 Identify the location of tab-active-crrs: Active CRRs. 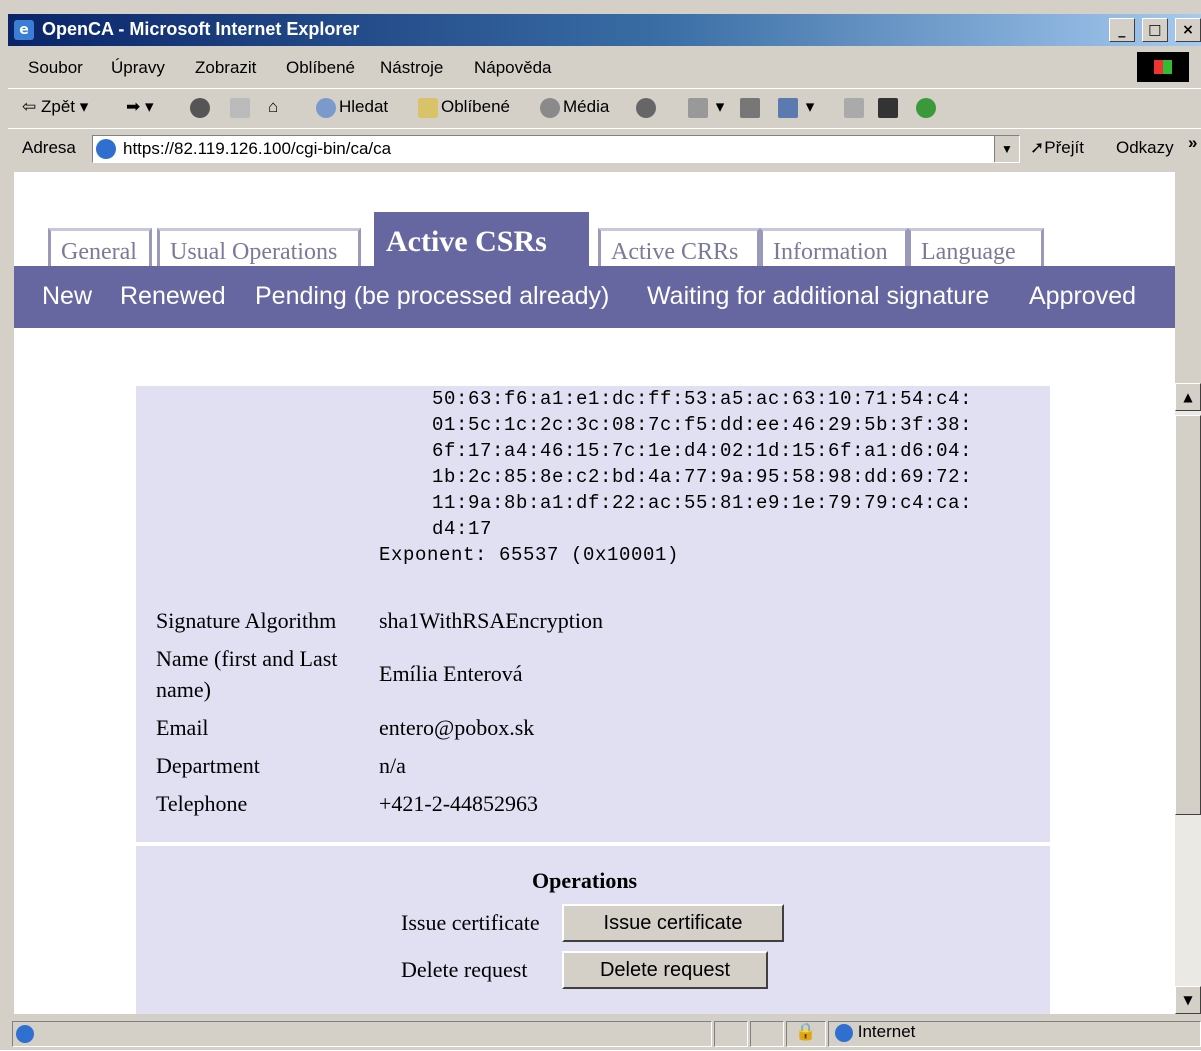
(679, 248).